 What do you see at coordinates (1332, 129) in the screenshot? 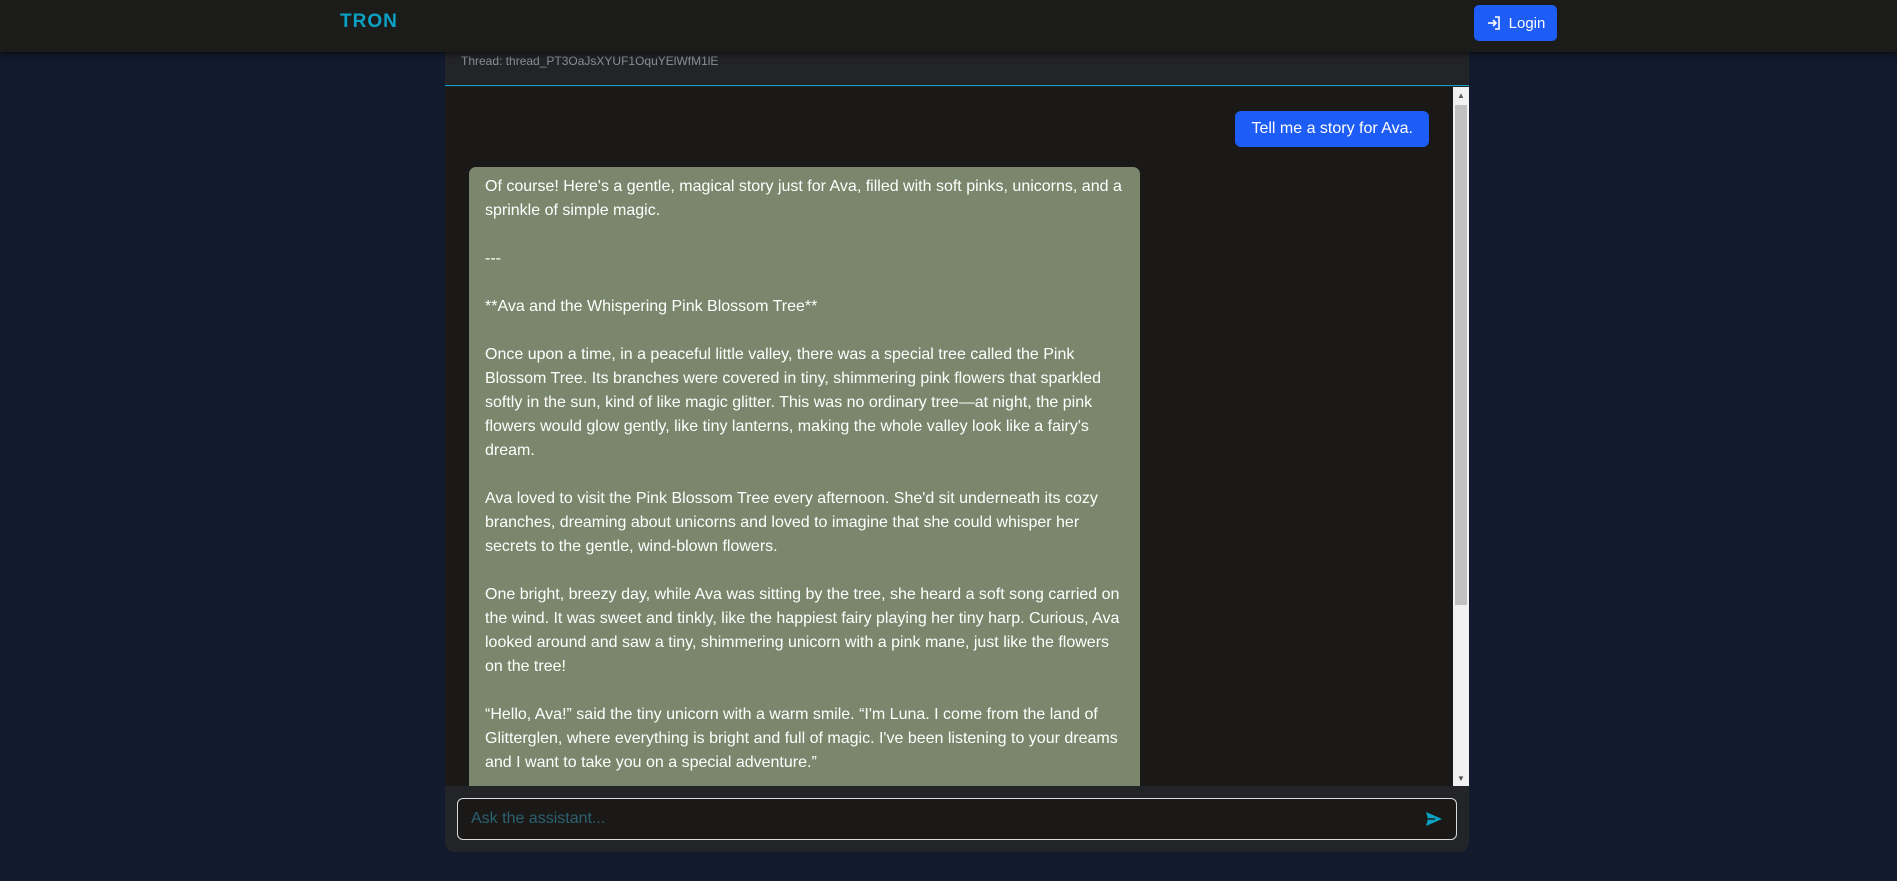
I see `user-message: Tell me a story for Ava.` at bounding box center [1332, 129].